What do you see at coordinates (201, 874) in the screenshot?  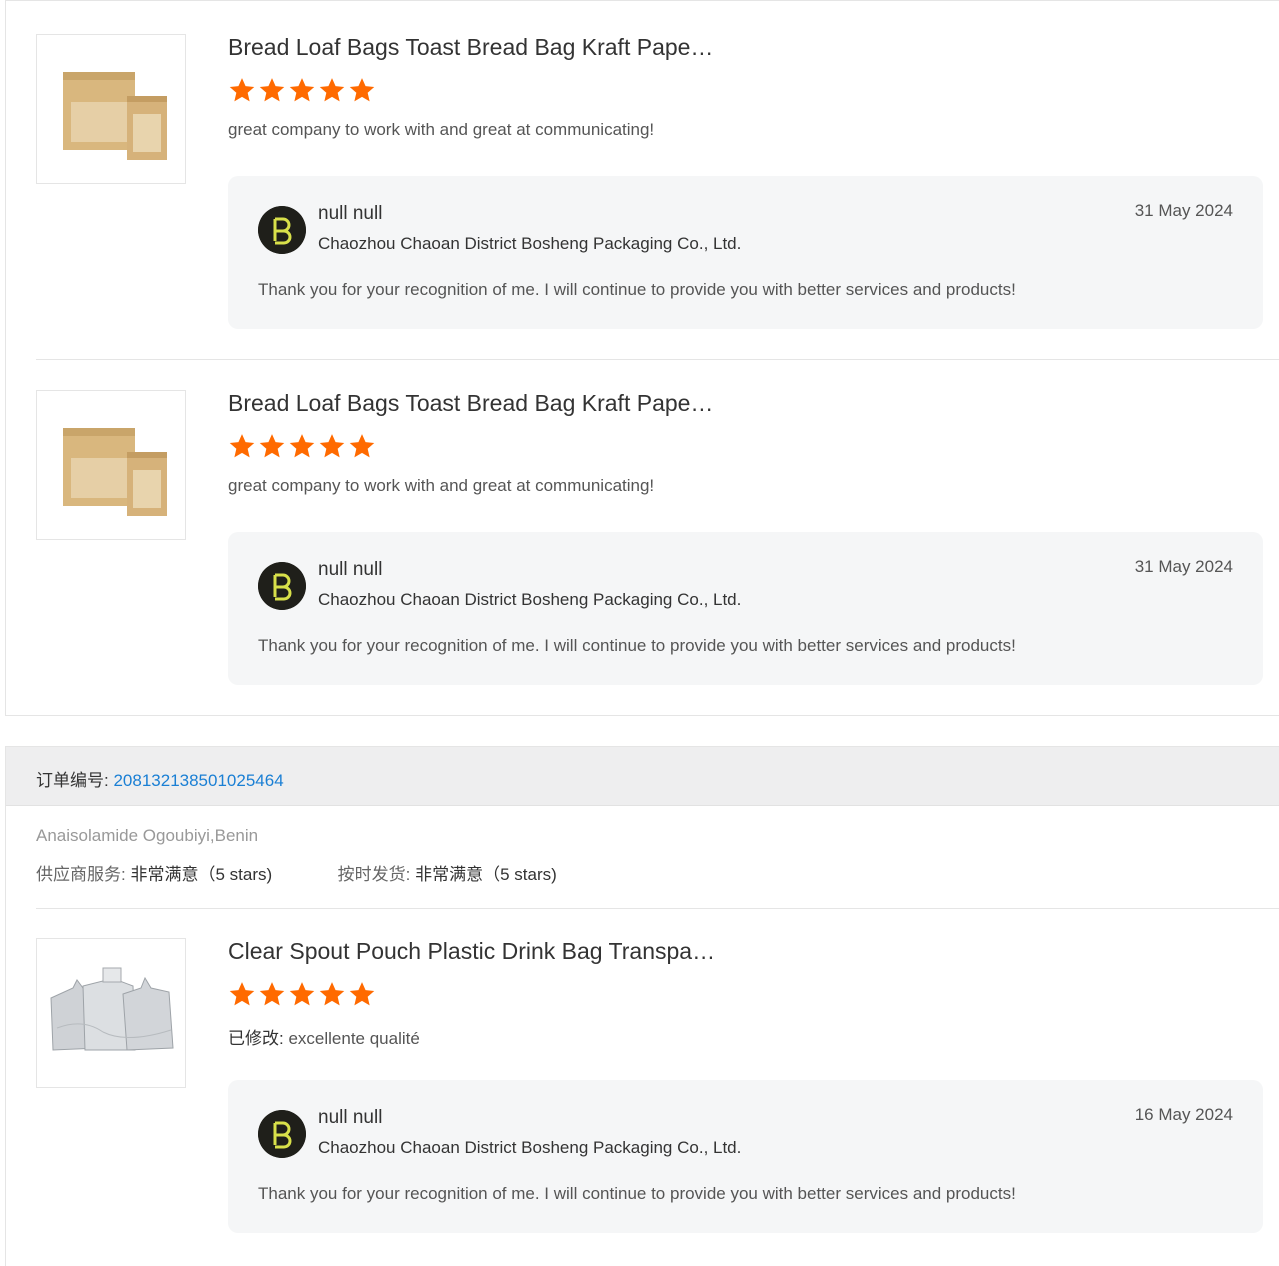 I see `supplier-service-value: 非常满意（5 stars)` at bounding box center [201, 874].